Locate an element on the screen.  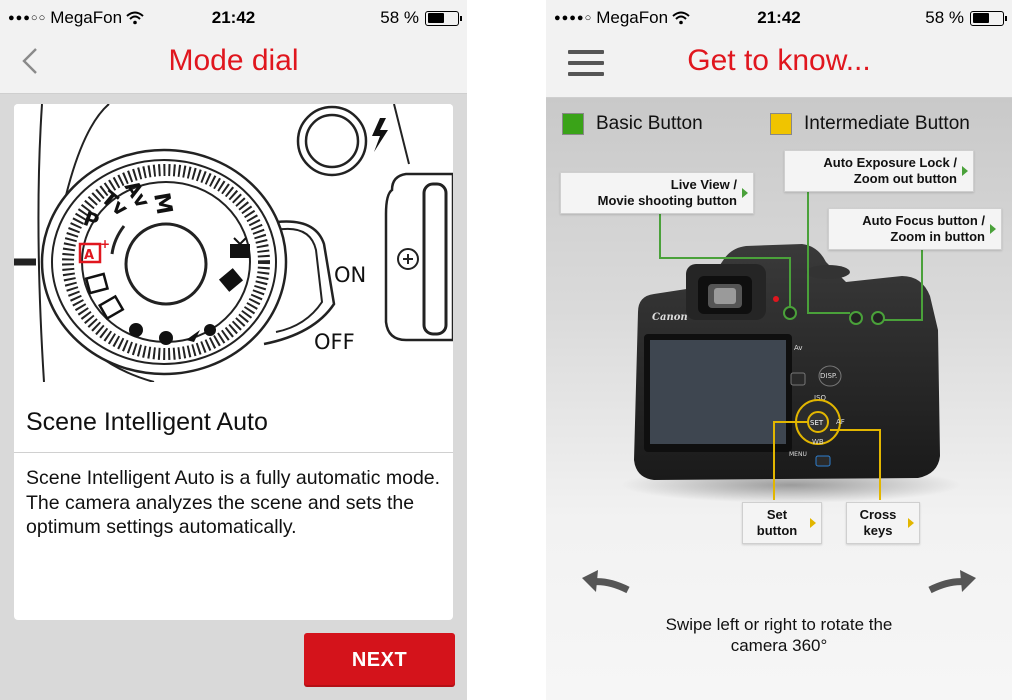
status-bar: ●●●○○ MegaFon 21:42 58 % is located at coordinates (233, 18).